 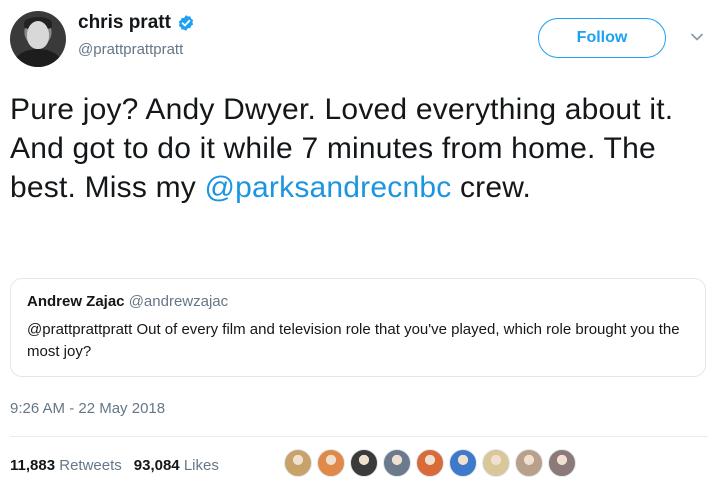 I want to click on retweets-count: 11,883, so click(x=33, y=465).